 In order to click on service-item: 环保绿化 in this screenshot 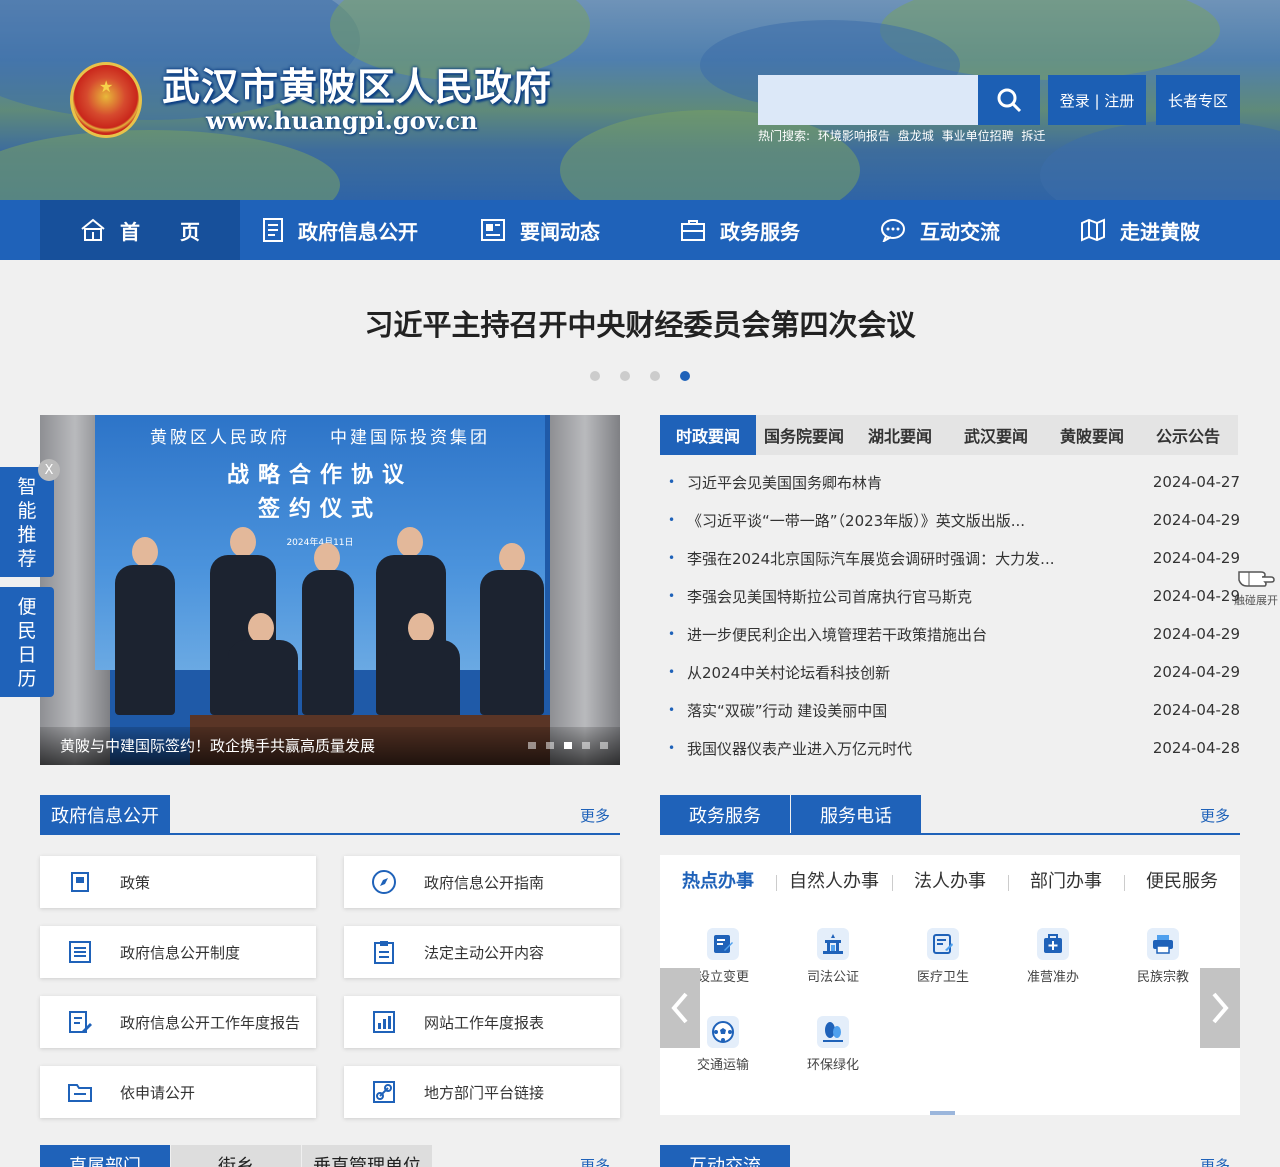, I will do `click(833, 1044)`.